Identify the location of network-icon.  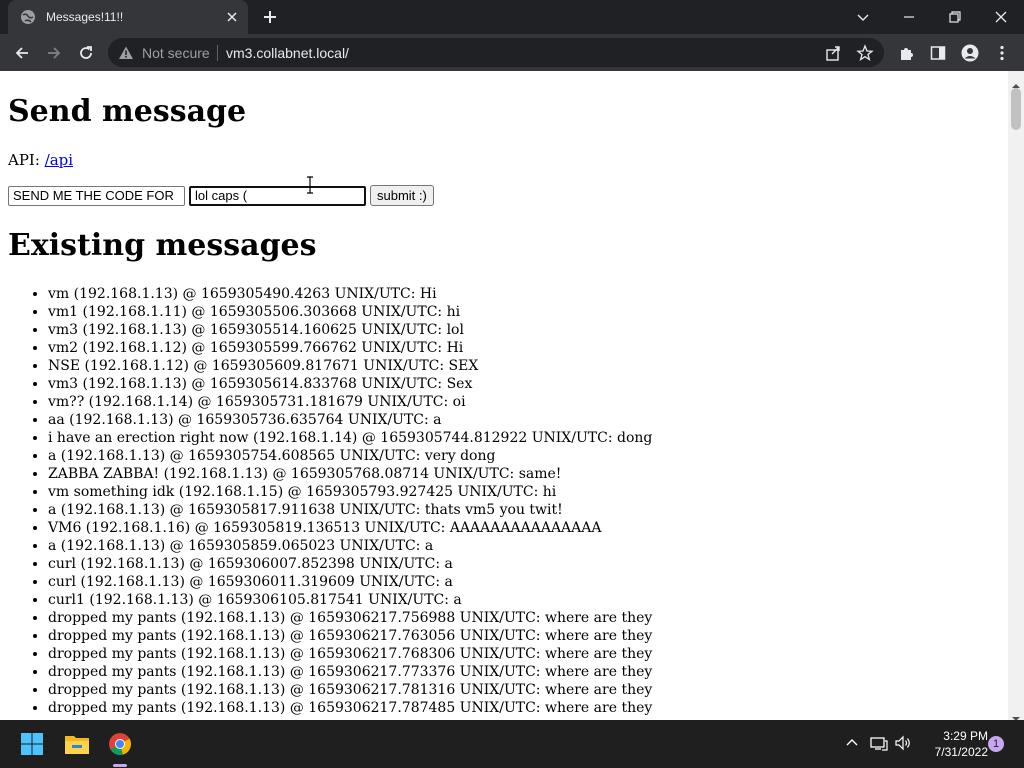
(879, 743).